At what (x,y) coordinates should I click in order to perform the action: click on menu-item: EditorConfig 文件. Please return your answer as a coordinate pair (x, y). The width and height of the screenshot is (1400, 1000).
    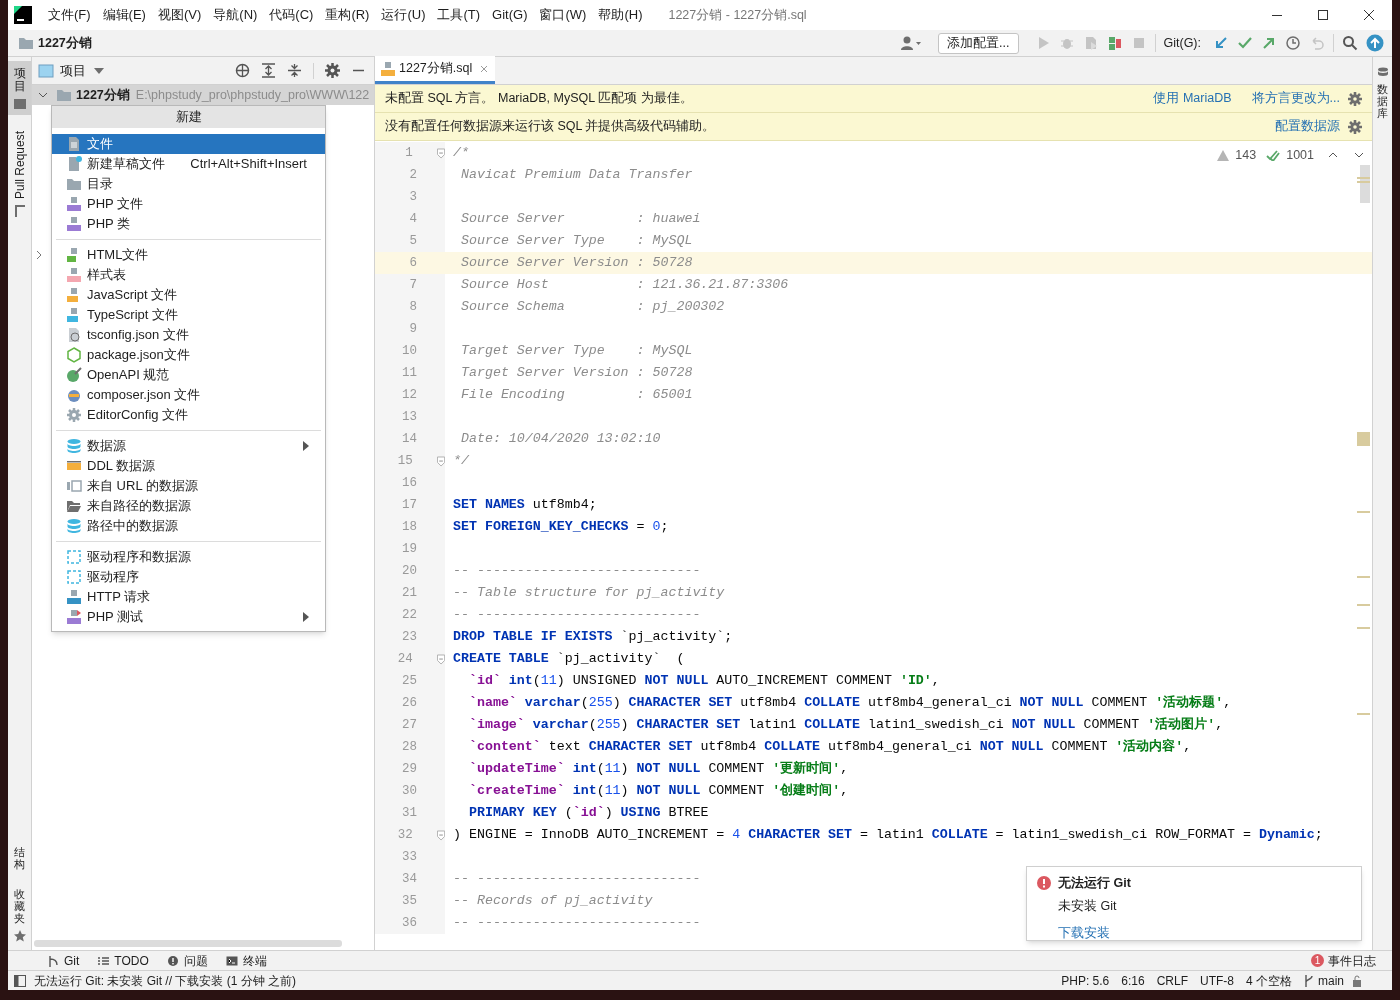
    Looking at the image, I should click on (188, 415).